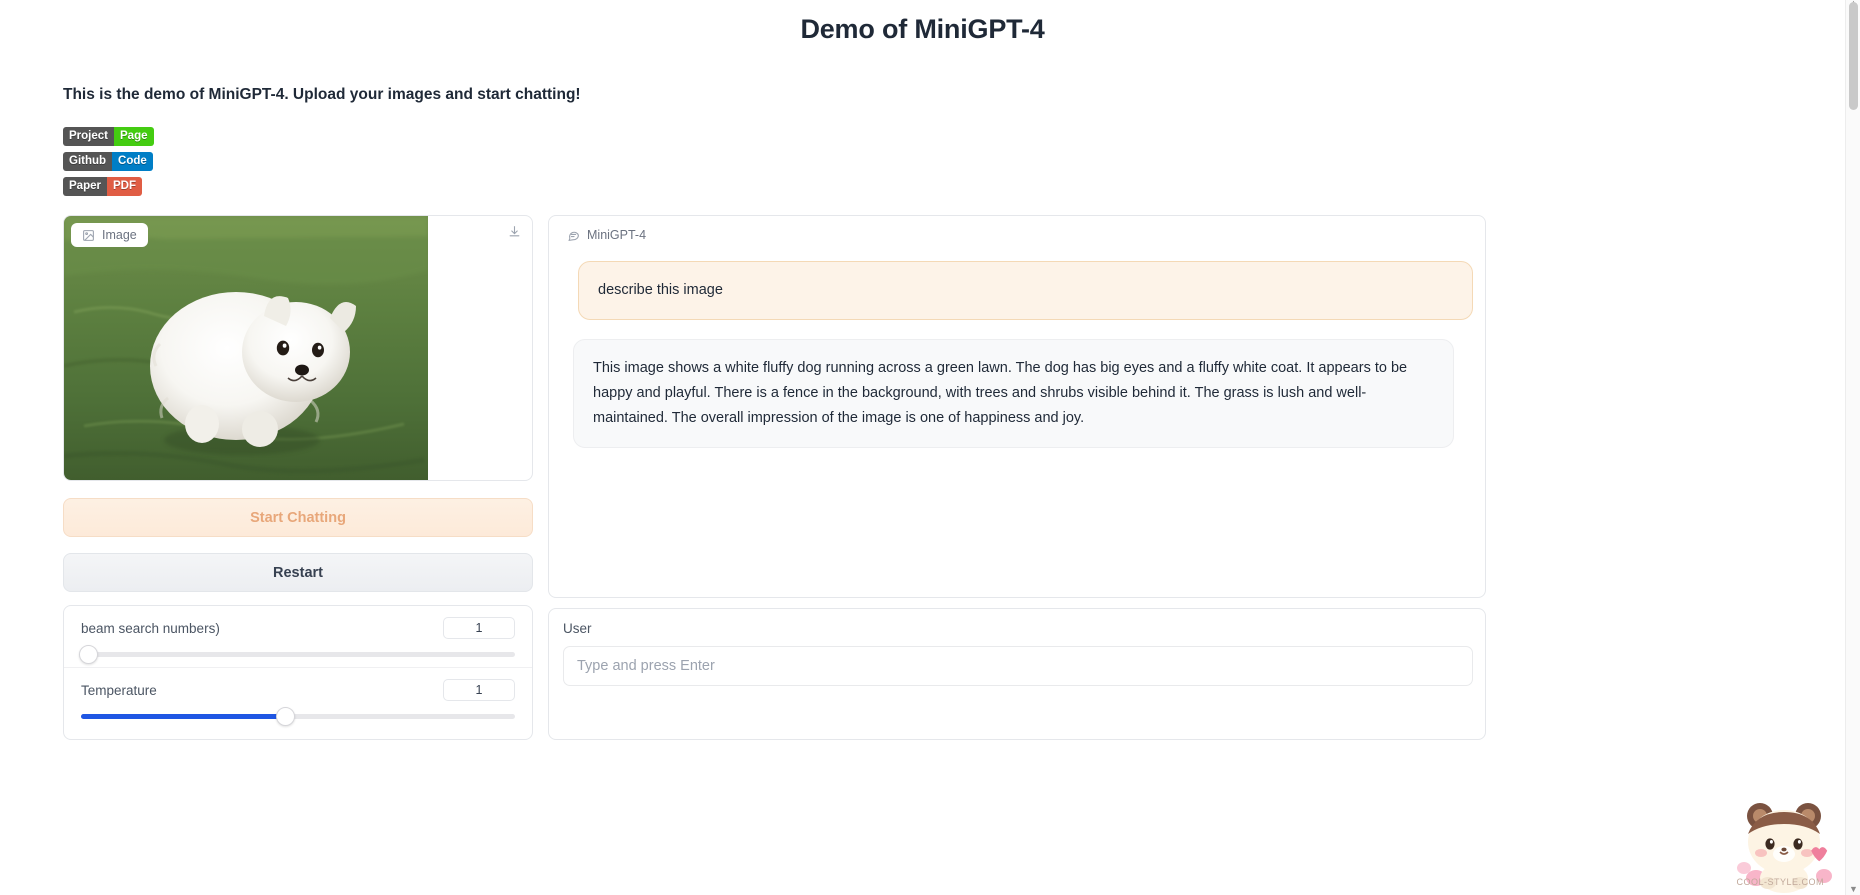 This screenshot has height=895, width=1860. I want to click on download-icon, so click(514, 234).